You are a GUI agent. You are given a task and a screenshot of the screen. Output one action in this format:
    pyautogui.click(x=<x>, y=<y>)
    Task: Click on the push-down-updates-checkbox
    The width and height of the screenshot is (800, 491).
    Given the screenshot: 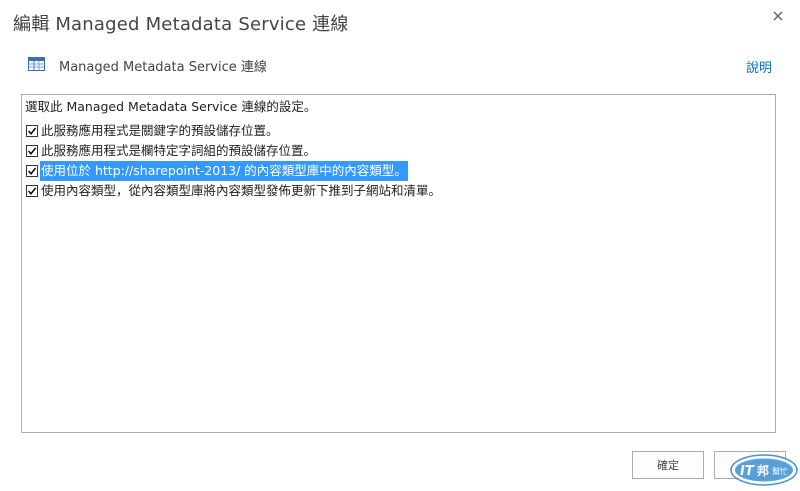 What is the action you would take?
    pyautogui.click(x=32, y=191)
    